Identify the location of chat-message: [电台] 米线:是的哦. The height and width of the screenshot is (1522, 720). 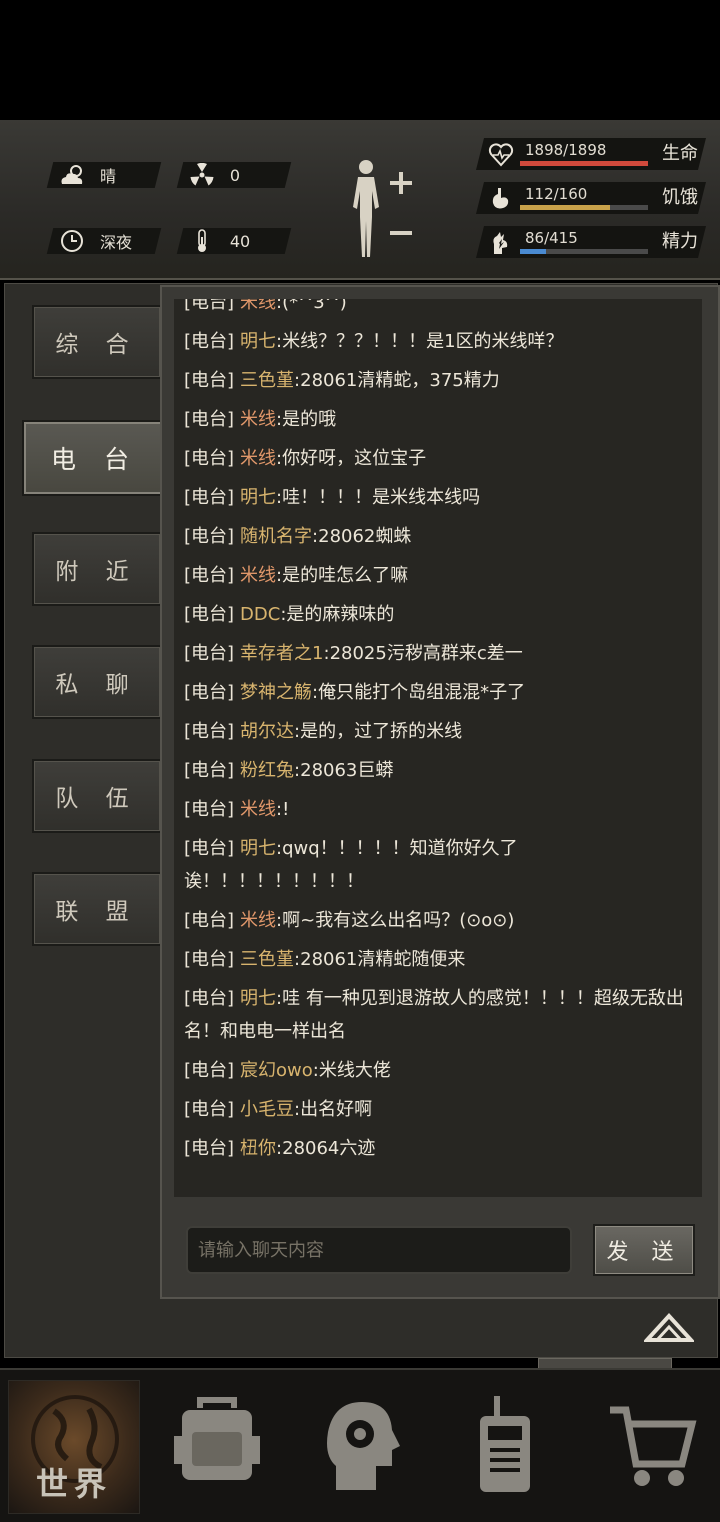
(438, 419).